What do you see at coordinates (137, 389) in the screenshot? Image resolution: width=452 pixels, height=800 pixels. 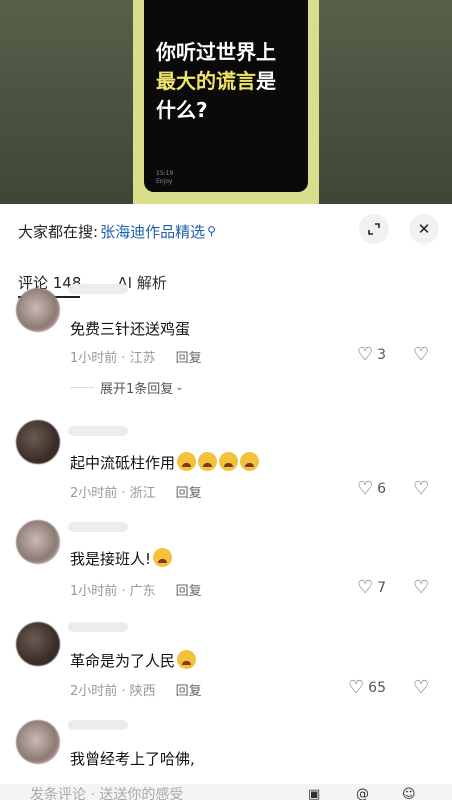 I see `expand-label: 展开1条回复` at bounding box center [137, 389].